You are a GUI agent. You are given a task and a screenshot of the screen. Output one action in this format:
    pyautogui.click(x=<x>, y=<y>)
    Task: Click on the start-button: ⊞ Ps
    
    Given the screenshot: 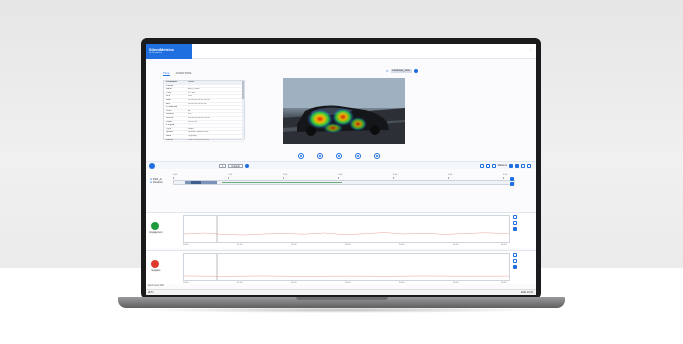 What is the action you would take?
    pyautogui.click(x=150, y=292)
    